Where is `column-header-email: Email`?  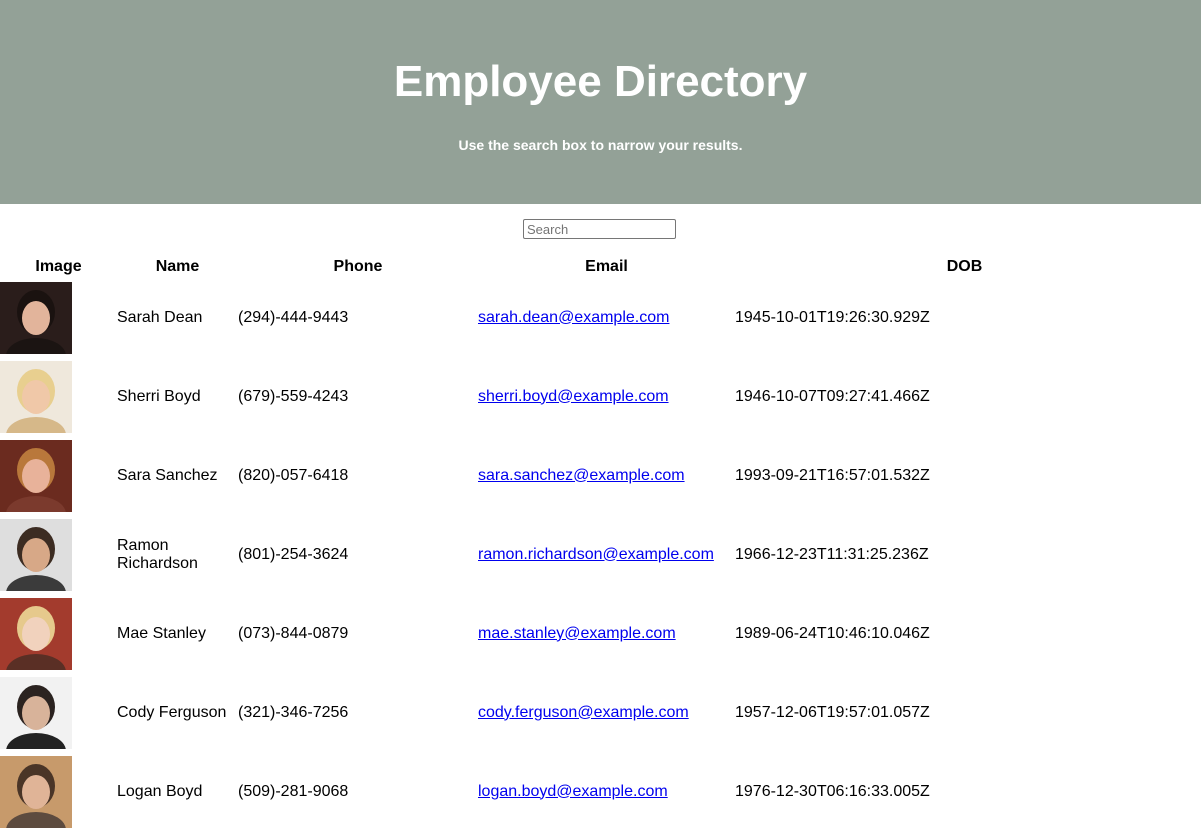
column-header-email: Email is located at coordinates (606, 267).